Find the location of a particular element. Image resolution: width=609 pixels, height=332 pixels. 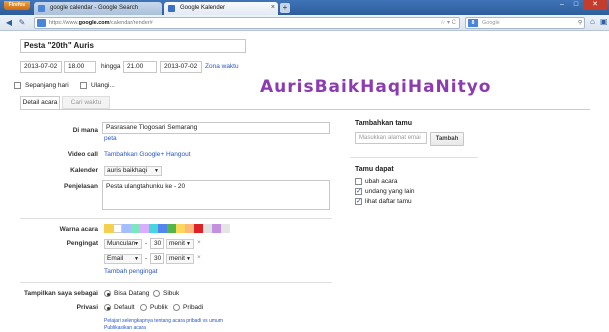

privacy-public-radio is located at coordinates (143, 307).